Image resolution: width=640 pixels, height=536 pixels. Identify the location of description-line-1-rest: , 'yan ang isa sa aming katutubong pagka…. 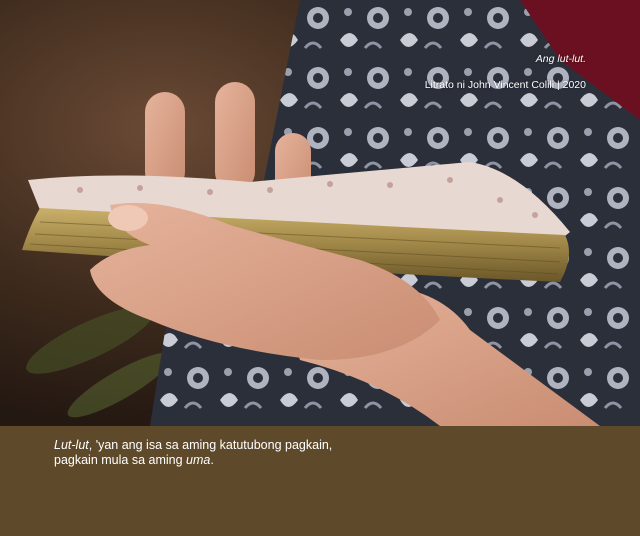
(210, 445).